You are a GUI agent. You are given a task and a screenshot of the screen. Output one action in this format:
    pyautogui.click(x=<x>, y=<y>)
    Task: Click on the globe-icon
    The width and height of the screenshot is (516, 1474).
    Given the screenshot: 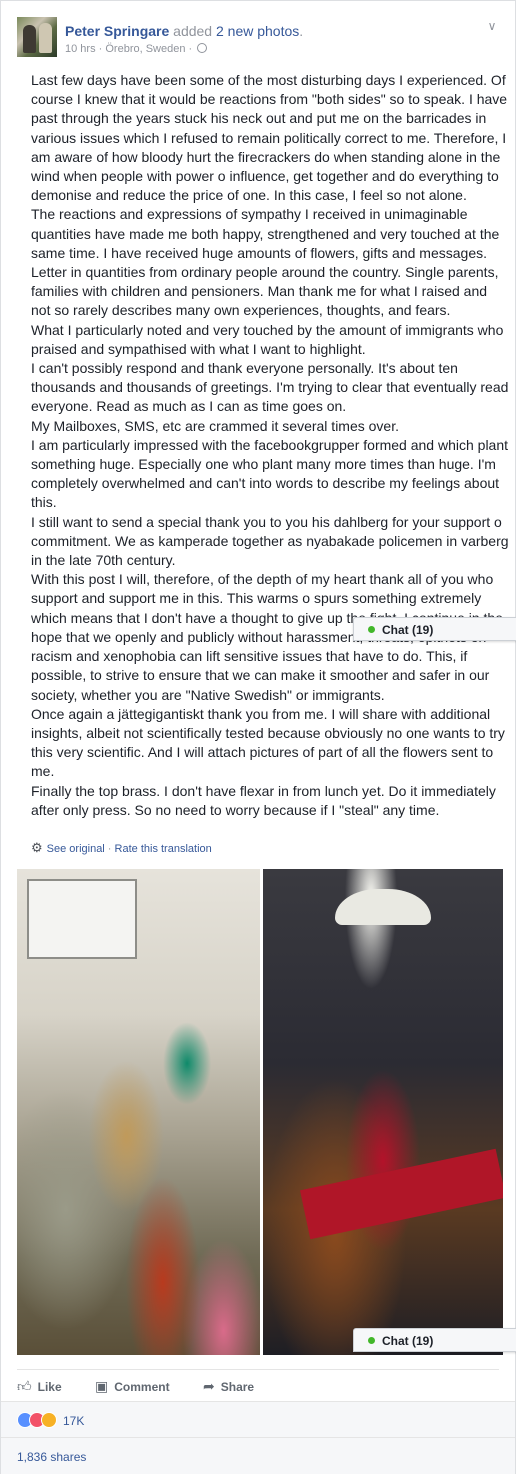 What is the action you would take?
    pyautogui.click(x=202, y=48)
    